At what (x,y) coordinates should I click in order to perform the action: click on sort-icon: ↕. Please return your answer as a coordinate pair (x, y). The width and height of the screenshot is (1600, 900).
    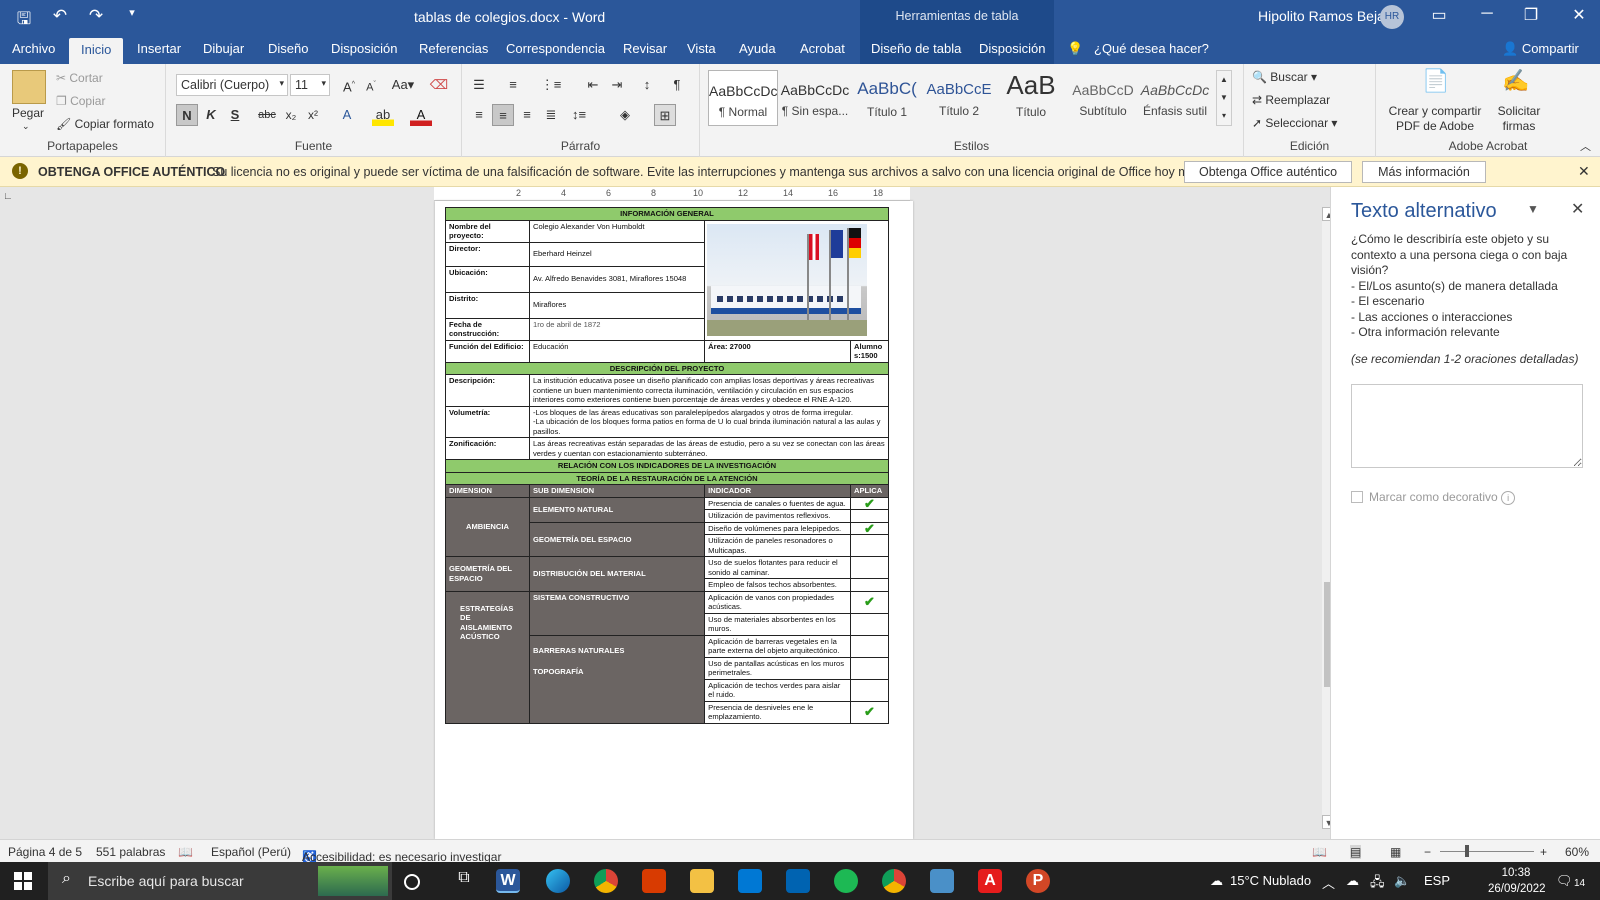
    Looking at the image, I should click on (647, 85).